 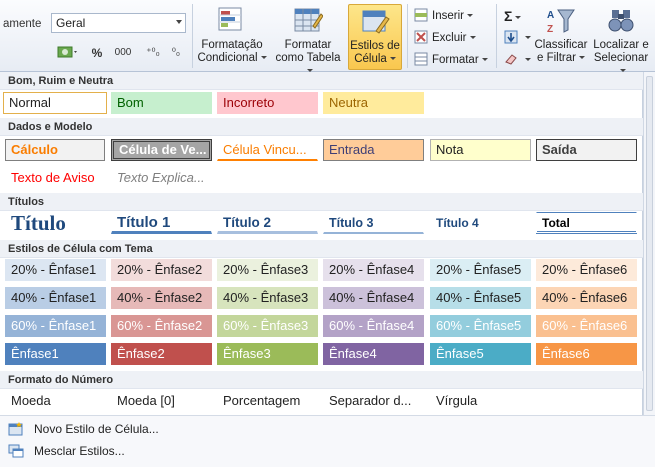 I want to click on table-style-icon, so click(x=308, y=21).